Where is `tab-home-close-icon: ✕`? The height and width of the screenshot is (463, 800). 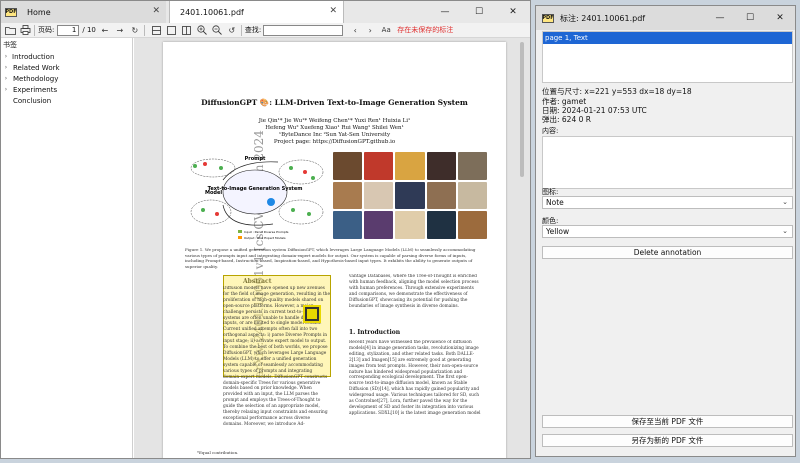
tab-home-close-icon: ✕ is located at coordinates (156, 11).